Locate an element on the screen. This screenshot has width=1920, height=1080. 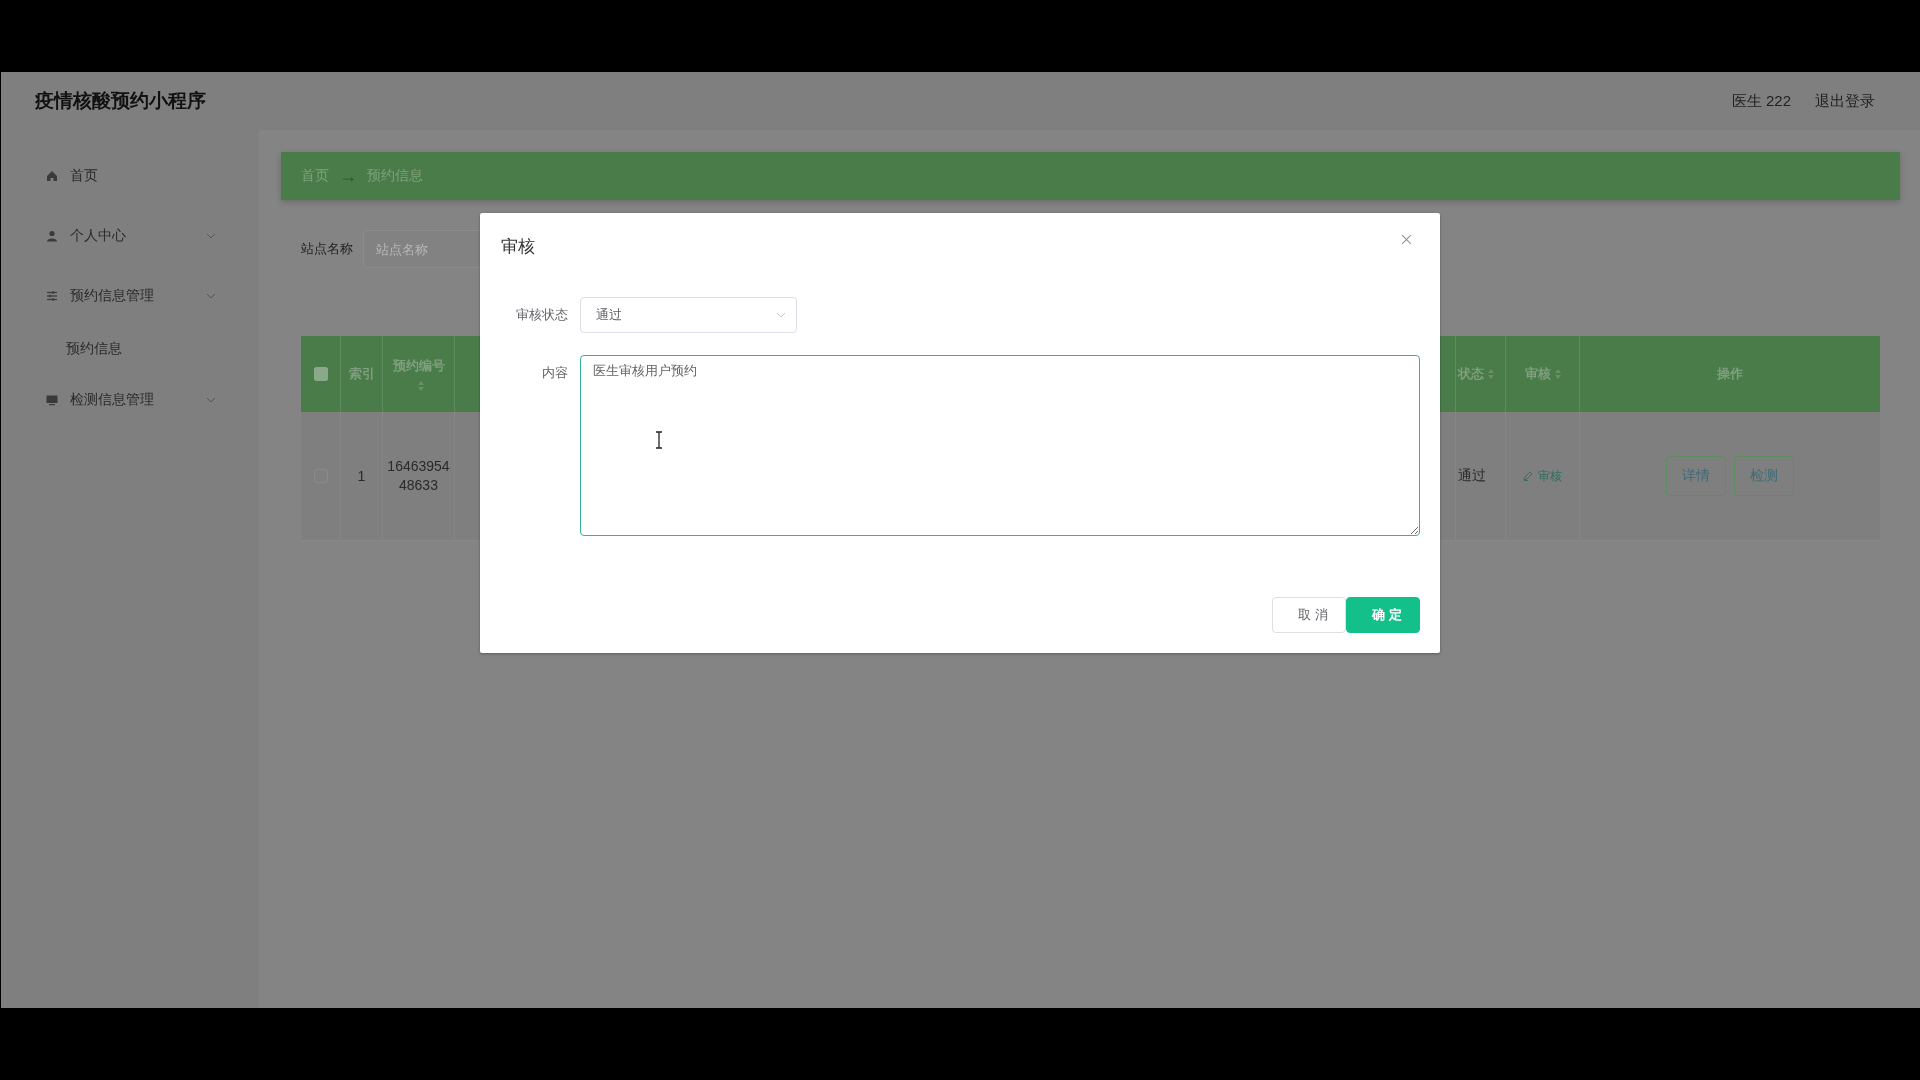
home-icon is located at coordinates (52, 176).